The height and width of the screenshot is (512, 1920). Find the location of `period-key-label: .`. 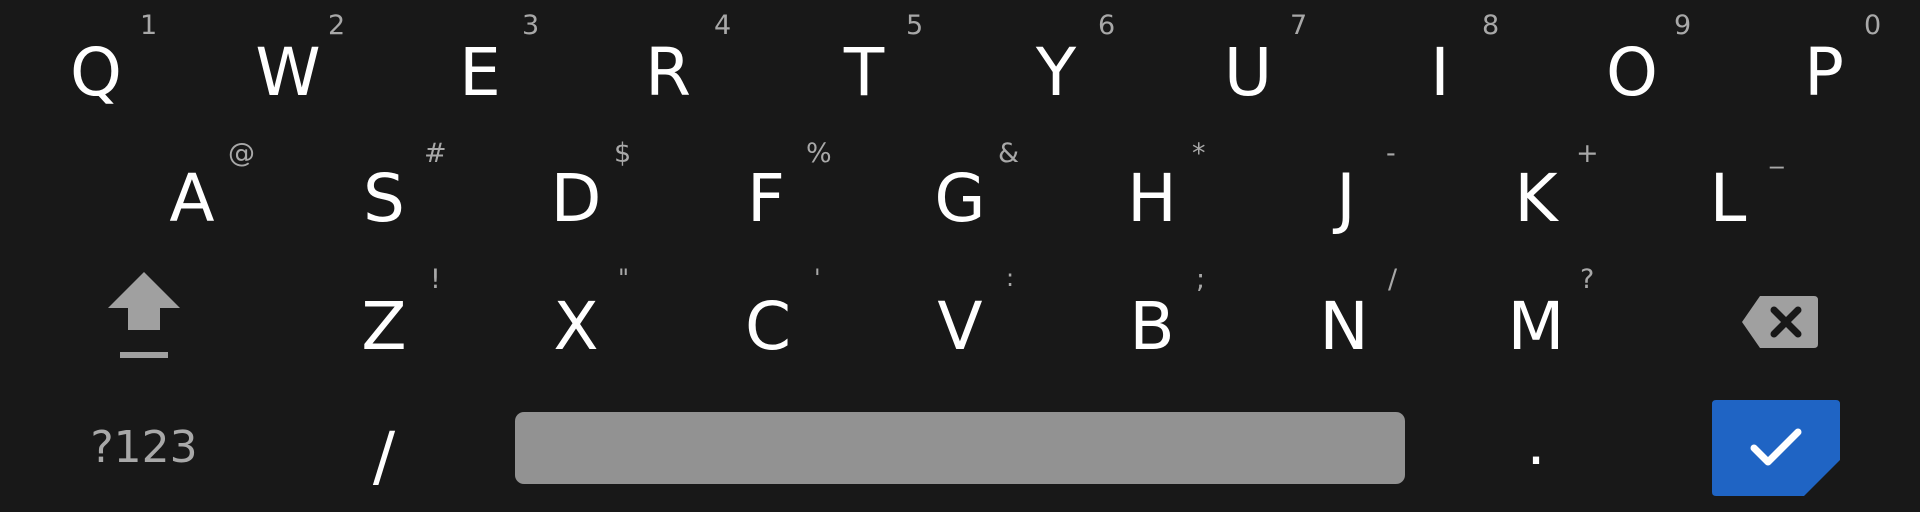

period-key-label: . is located at coordinates (1536, 444).